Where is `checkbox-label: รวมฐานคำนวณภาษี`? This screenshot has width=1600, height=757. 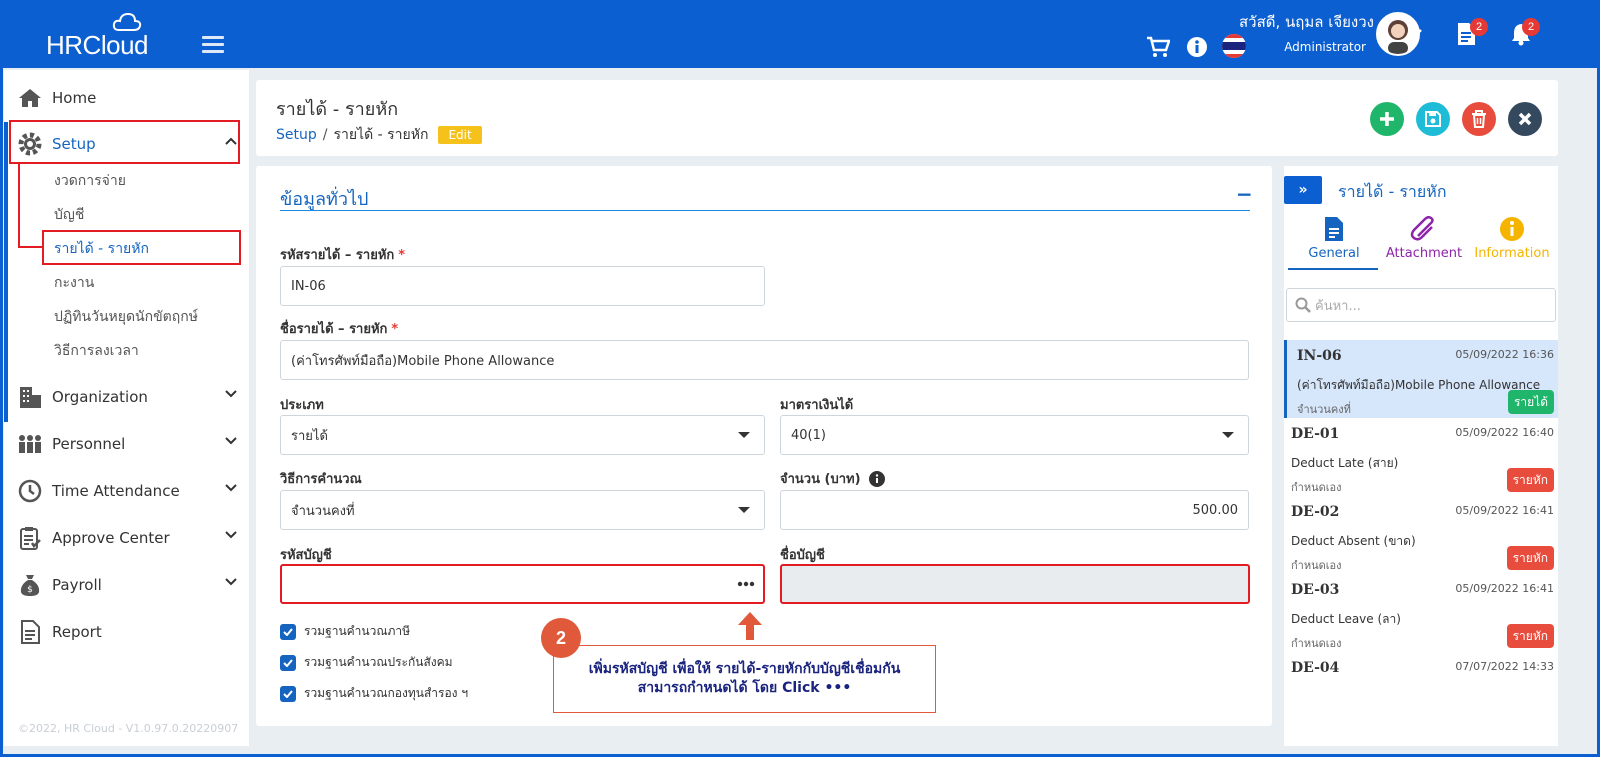
checkbox-label: รวมฐานคำนวณภาษี is located at coordinates (357, 631).